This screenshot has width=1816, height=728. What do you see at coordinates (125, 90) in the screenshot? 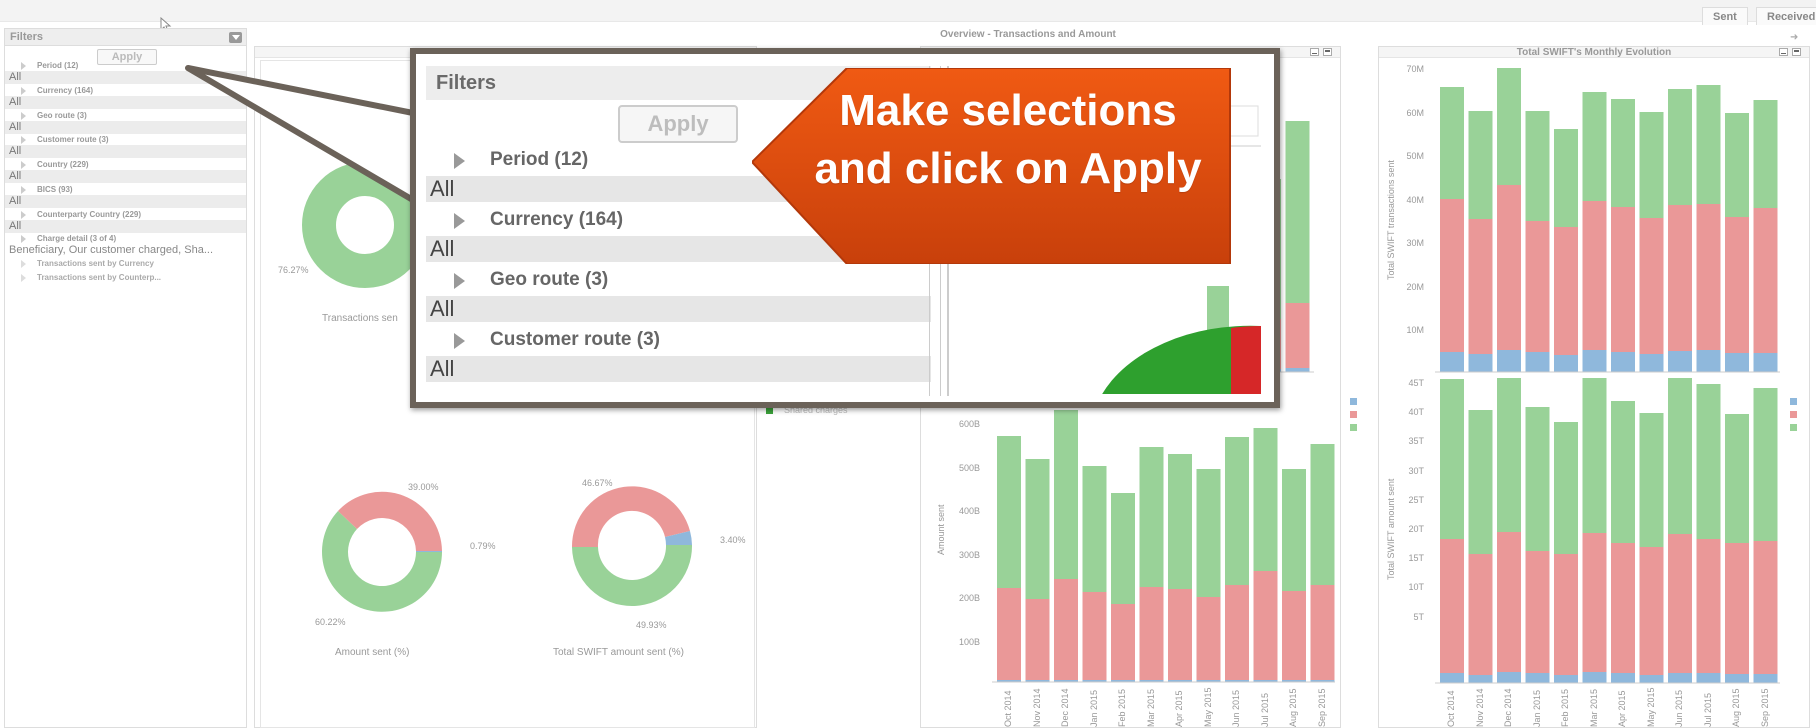
I see `filter-currency: Currency (164)` at bounding box center [125, 90].